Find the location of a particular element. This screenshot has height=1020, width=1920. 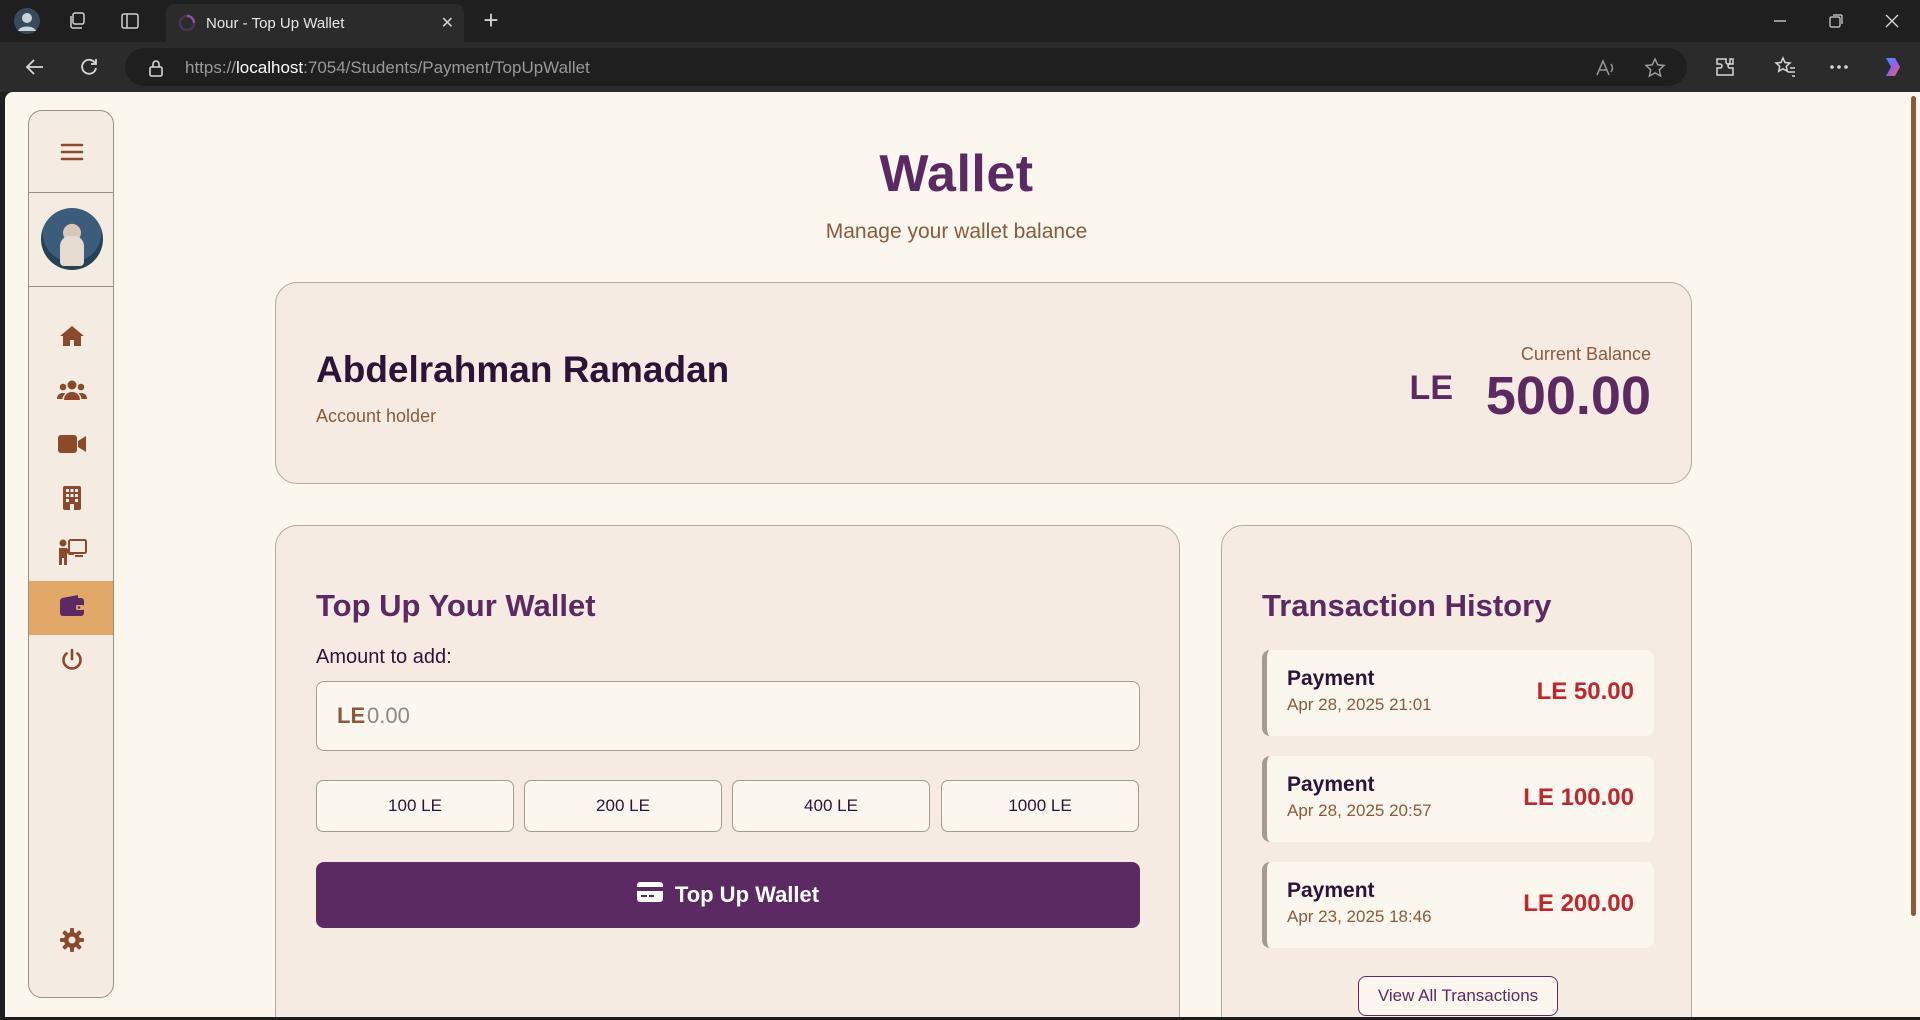

close-tab-icon: ✕ is located at coordinates (447, 23).